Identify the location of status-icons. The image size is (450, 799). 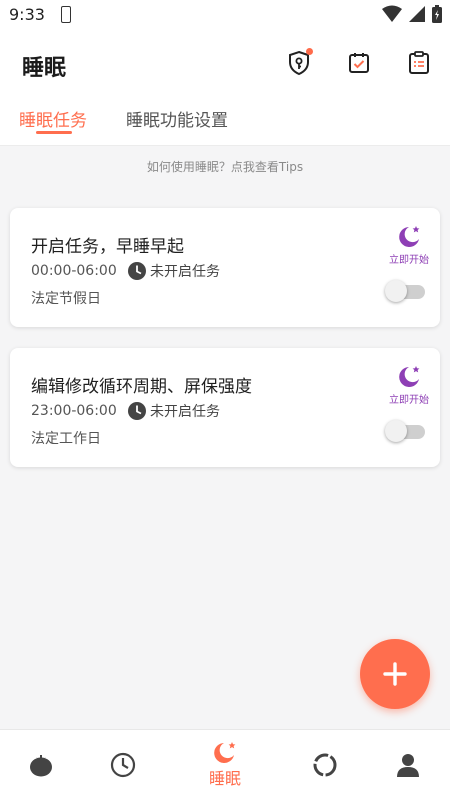
(412, 14).